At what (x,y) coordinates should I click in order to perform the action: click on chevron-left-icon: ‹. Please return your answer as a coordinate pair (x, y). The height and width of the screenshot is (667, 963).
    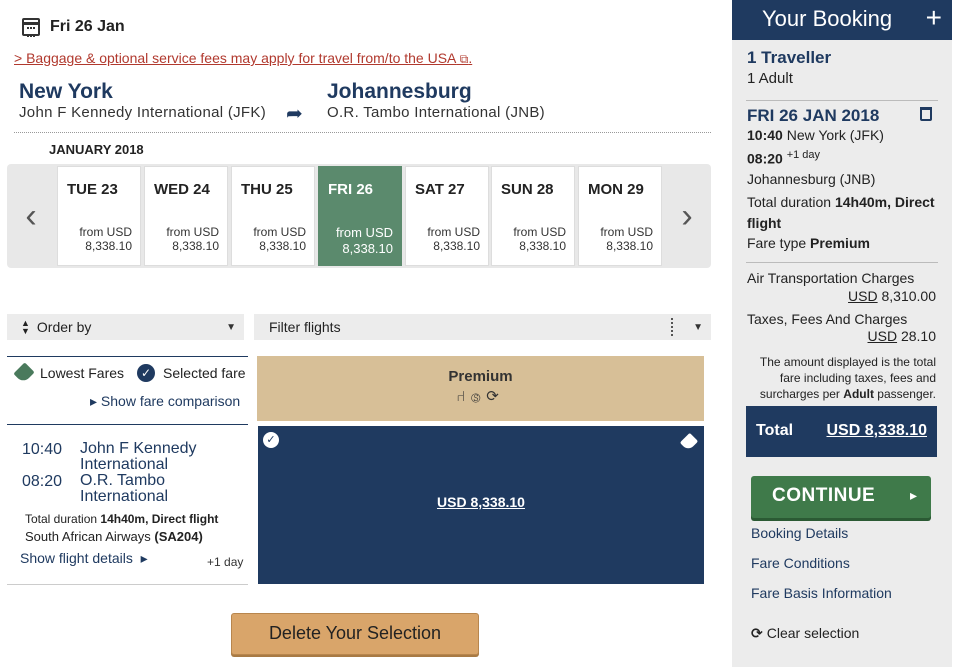
    Looking at the image, I should click on (31, 215).